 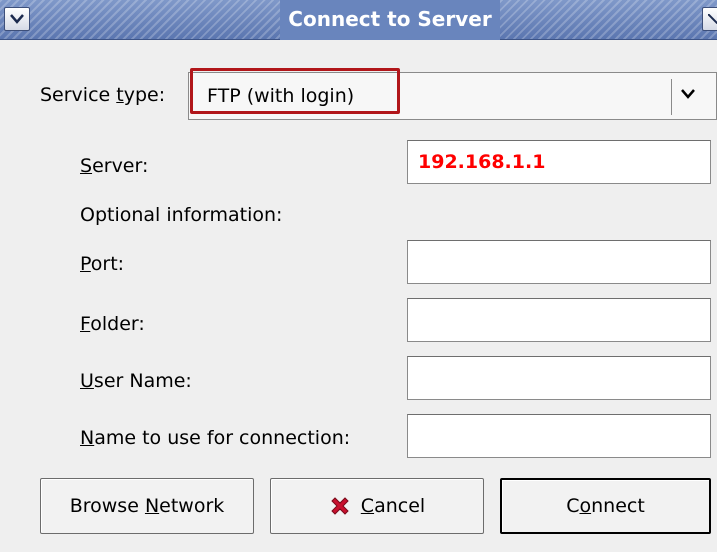 What do you see at coordinates (559, 262) in the screenshot?
I see `port-input` at bounding box center [559, 262].